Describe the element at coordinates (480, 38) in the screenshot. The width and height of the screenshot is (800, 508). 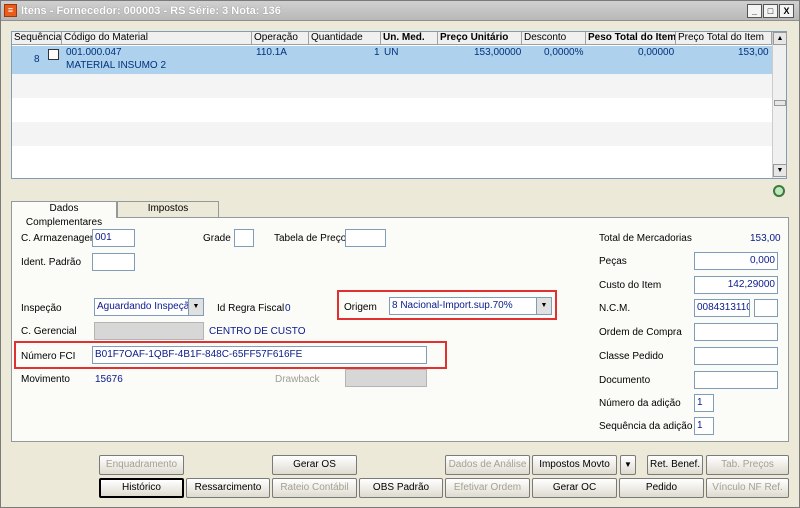
I see `col-preco-unitario: Preço Unitário` at that location.